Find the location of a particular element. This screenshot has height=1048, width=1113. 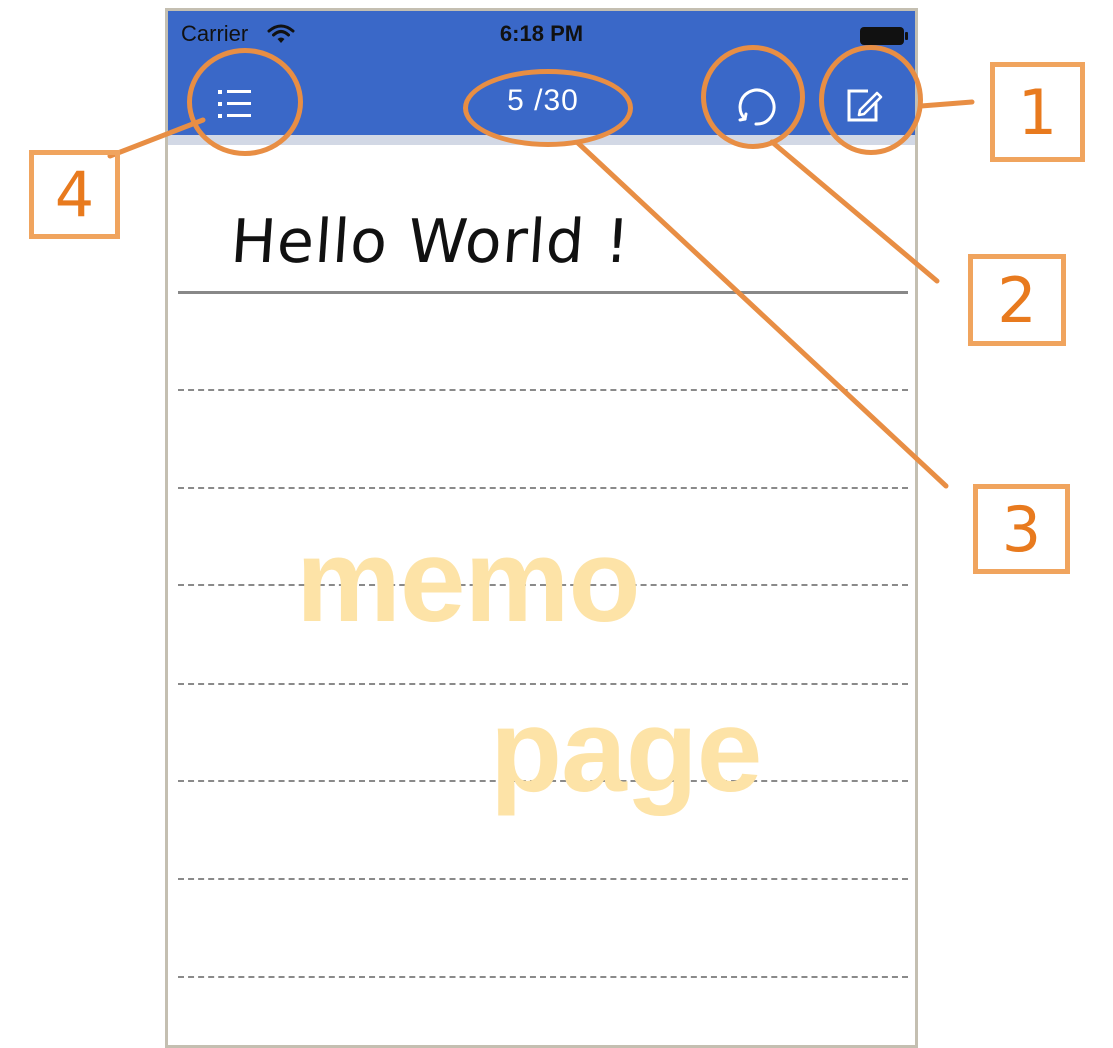

watermark-memo: memo is located at coordinates (468, 581).